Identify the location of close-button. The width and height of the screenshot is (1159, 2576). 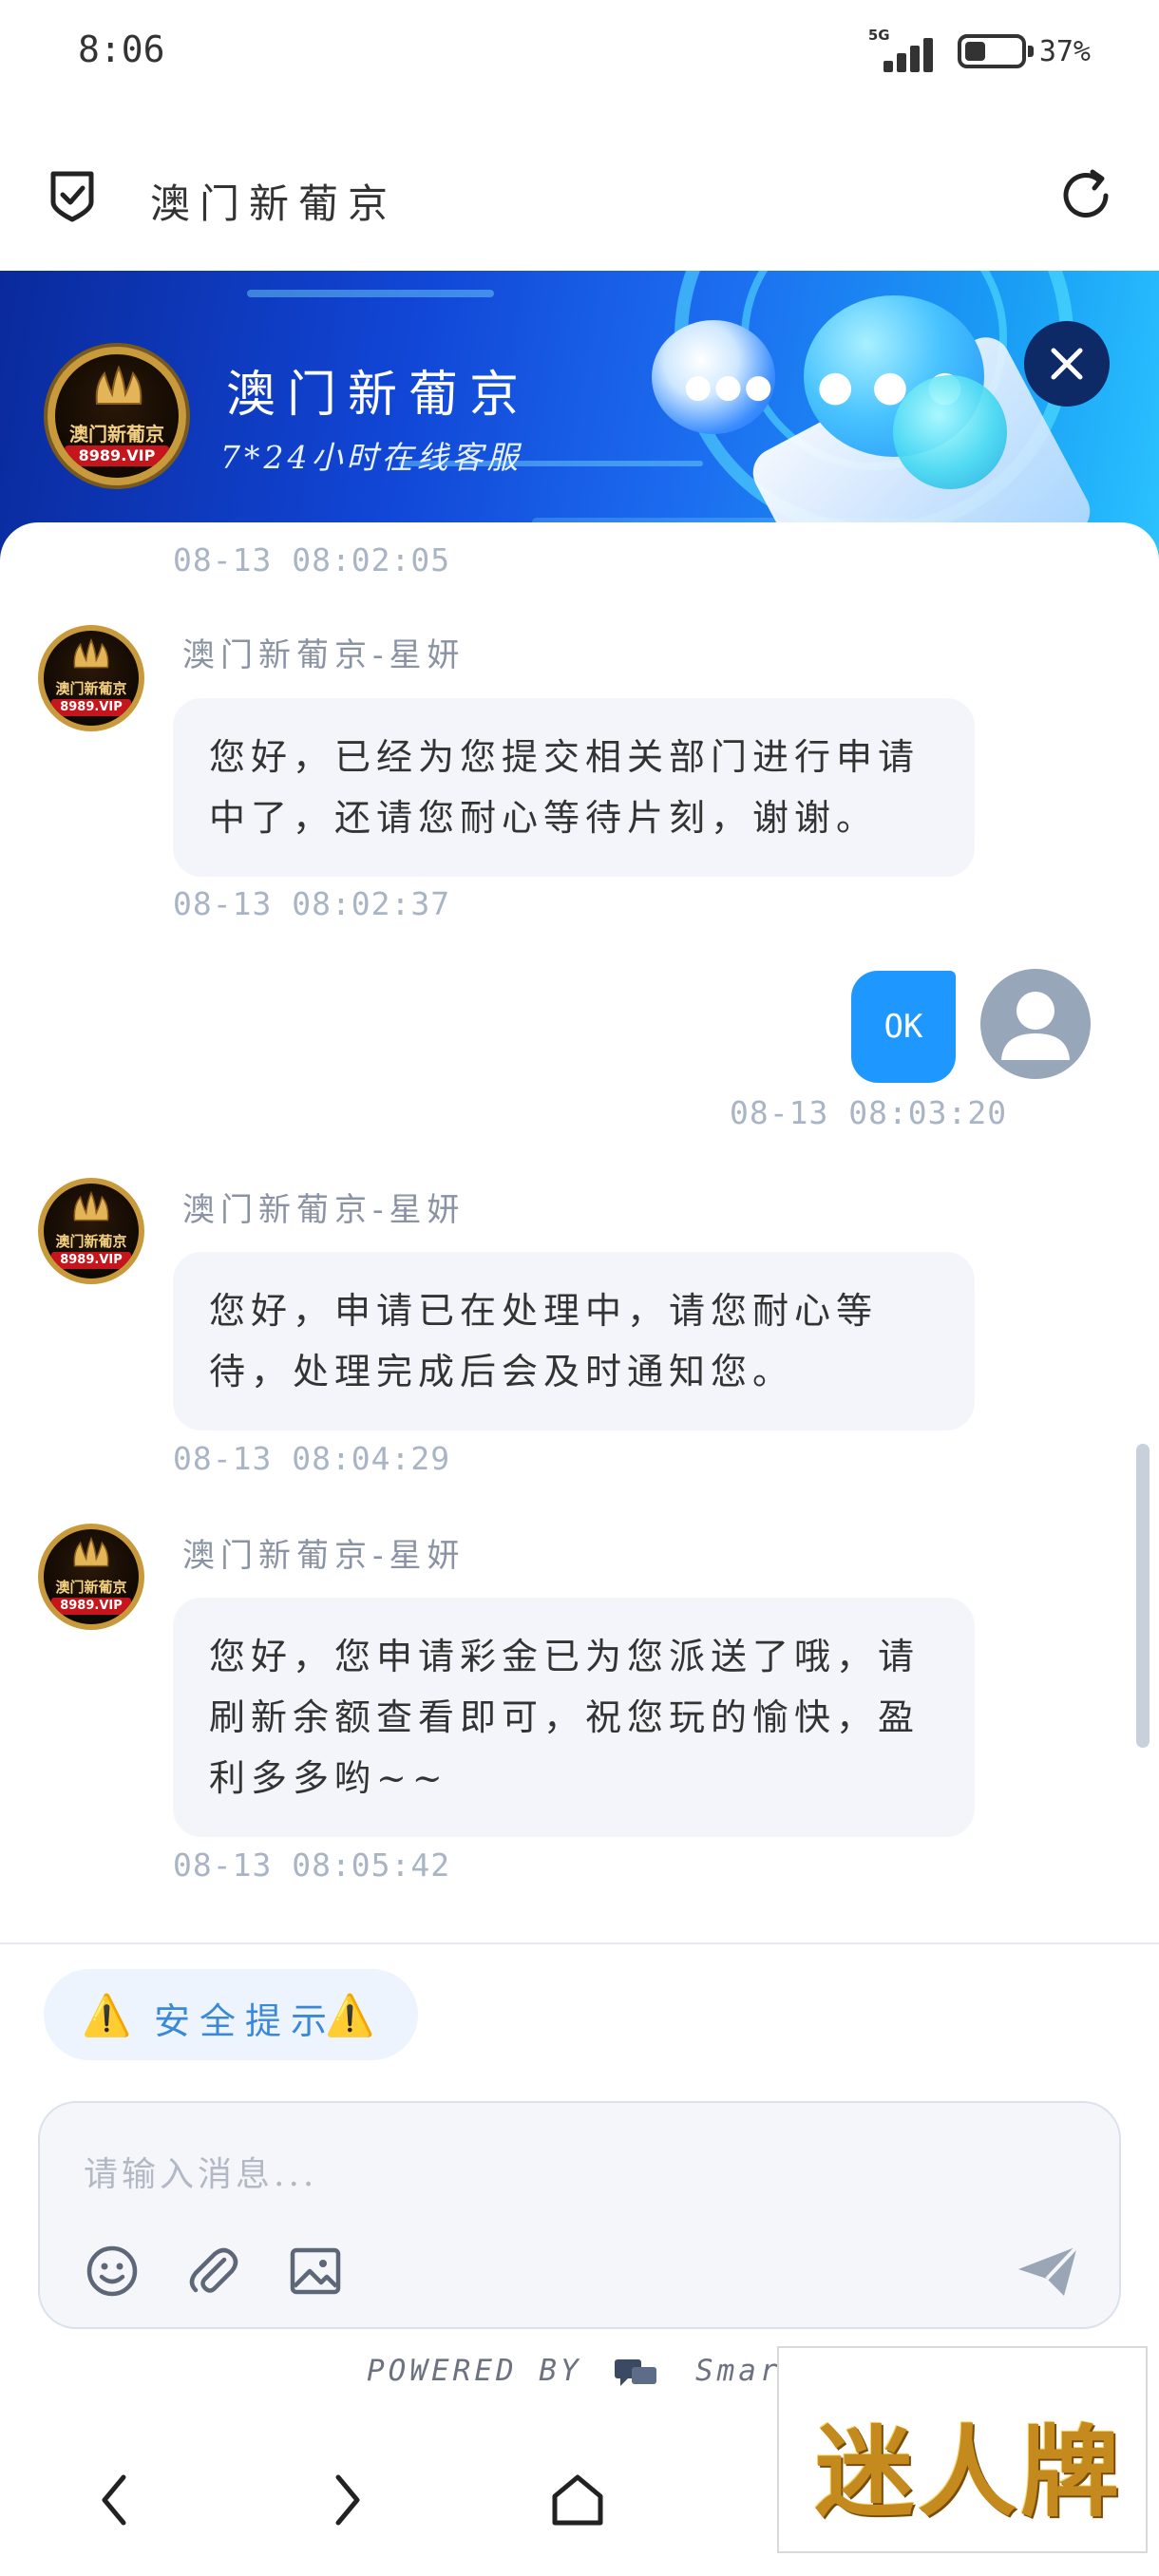
(1067, 364).